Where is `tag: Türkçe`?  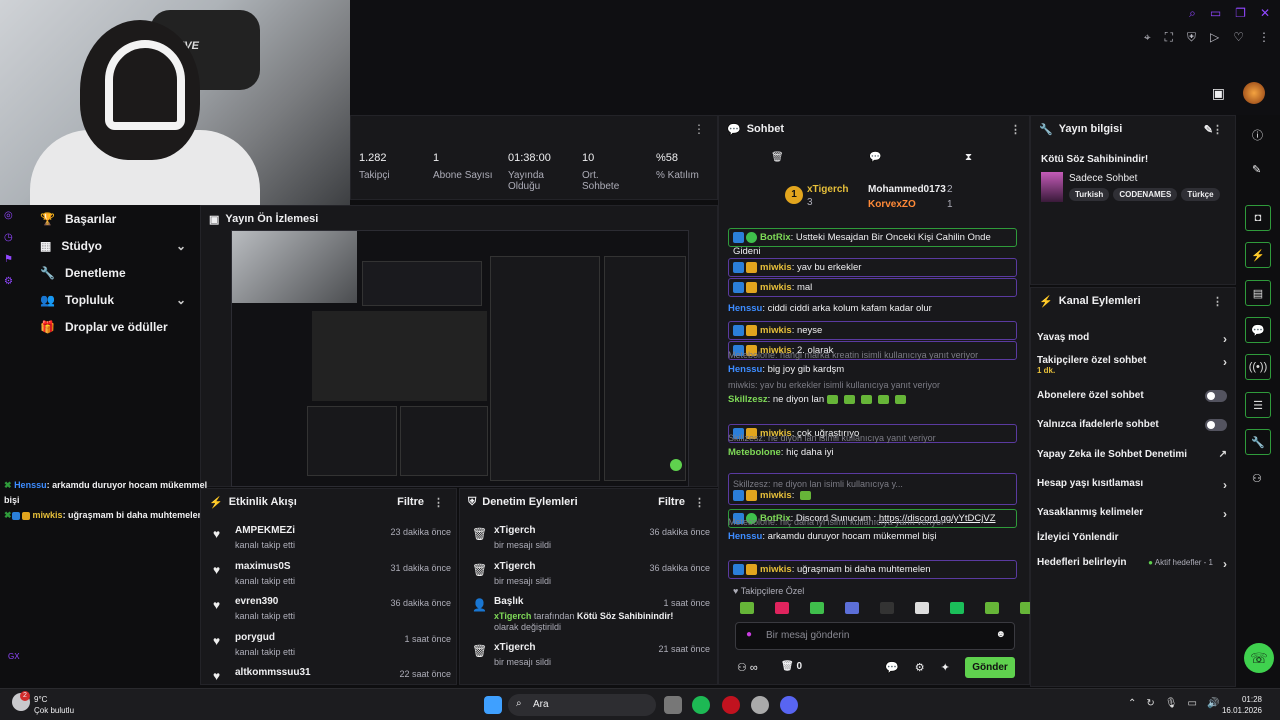 tag: Türkçe is located at coordinates (1200, 194).